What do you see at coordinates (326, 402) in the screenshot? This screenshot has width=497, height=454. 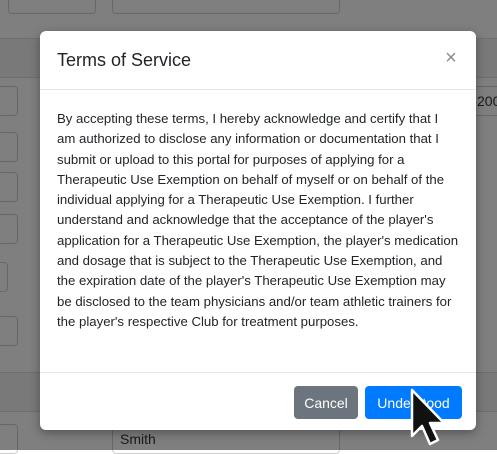 I see `cancel-button: Cancel` at bounding box center [326, 402].